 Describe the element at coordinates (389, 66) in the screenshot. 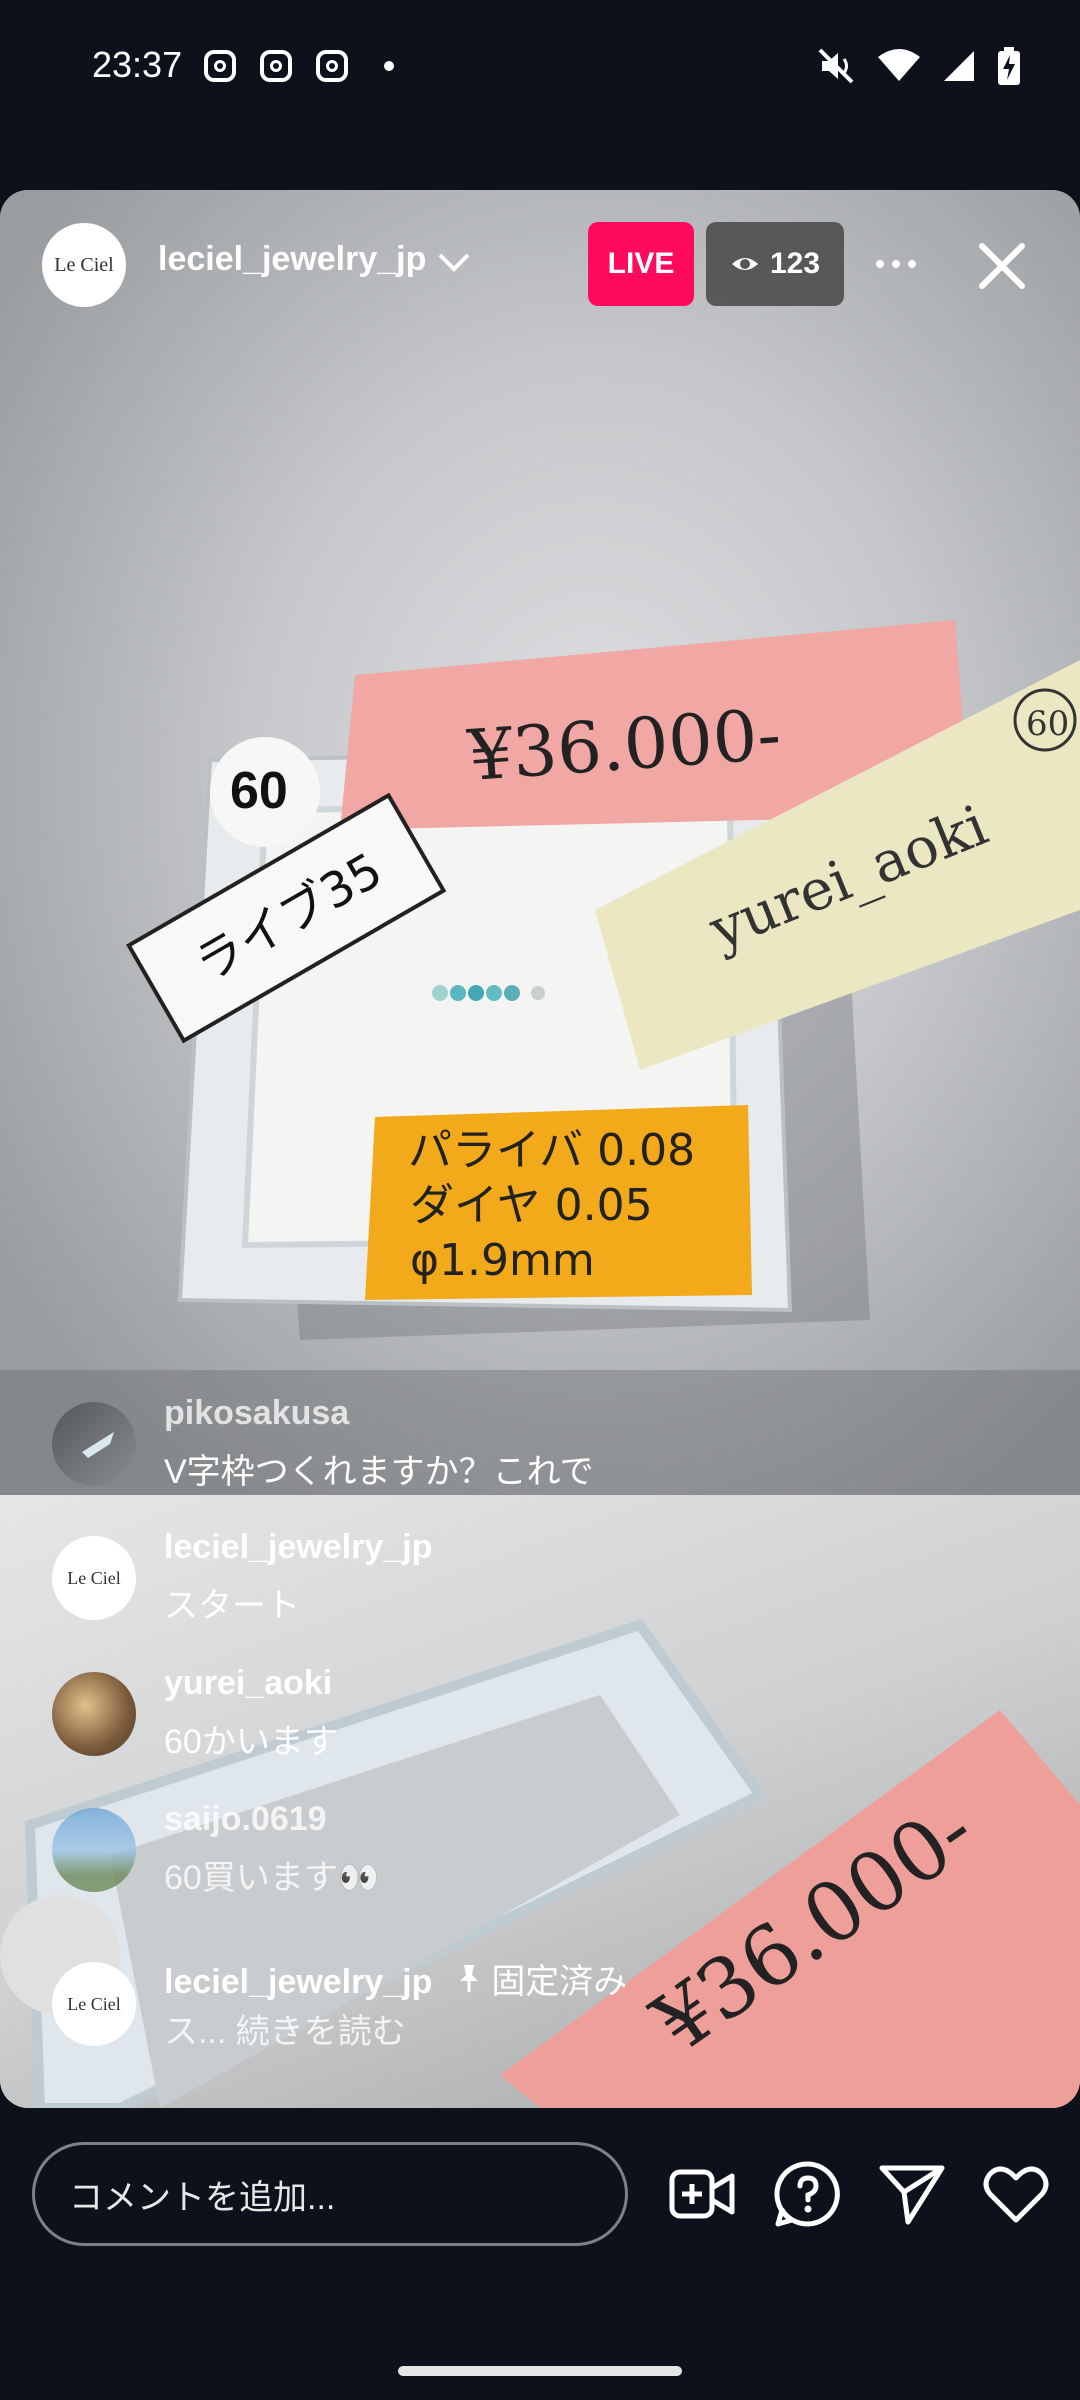

I see `more-notifications-dot-icon` at that location.